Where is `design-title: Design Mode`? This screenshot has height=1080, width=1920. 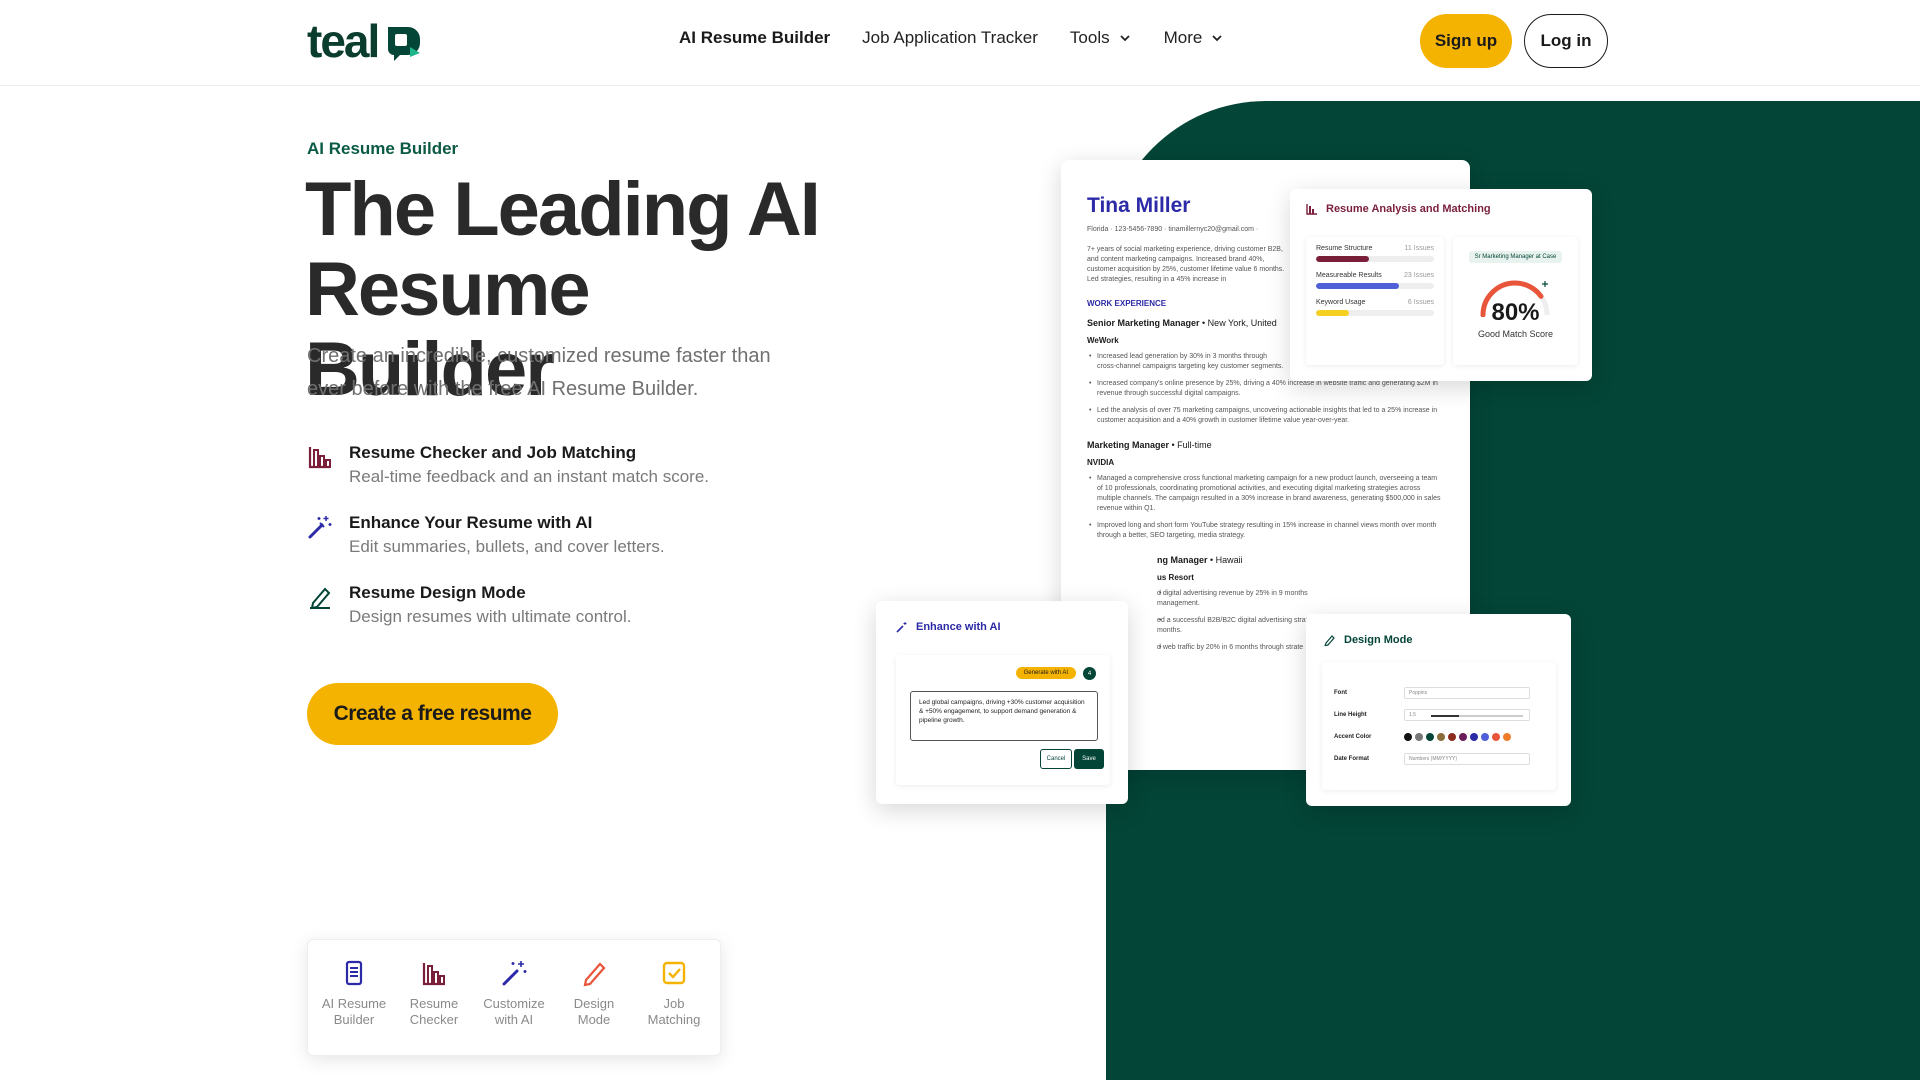
design-title: Design Mode is located at coordinates (1438, 640).